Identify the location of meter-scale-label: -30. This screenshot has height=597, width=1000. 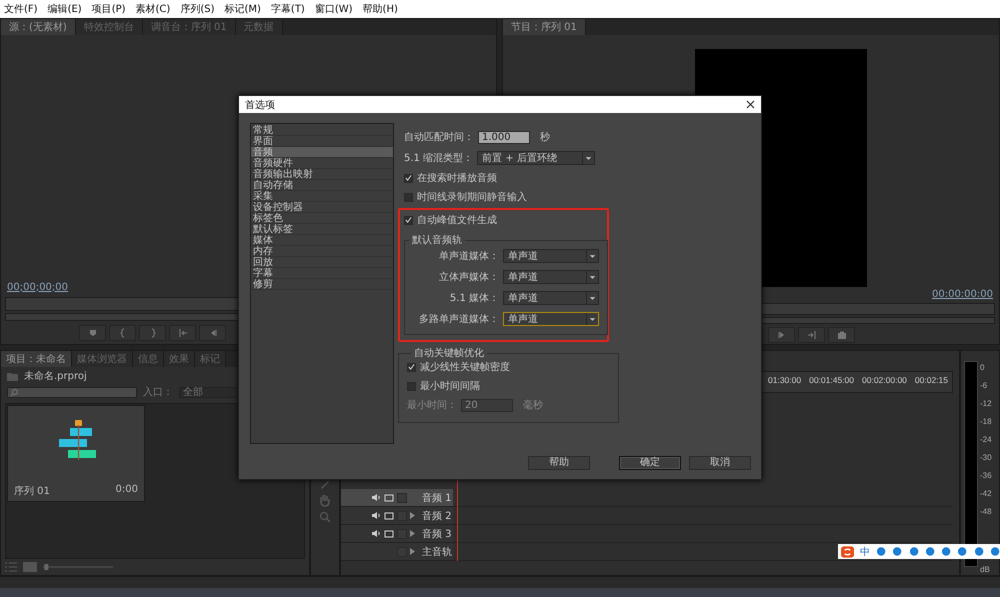
(986, 457).